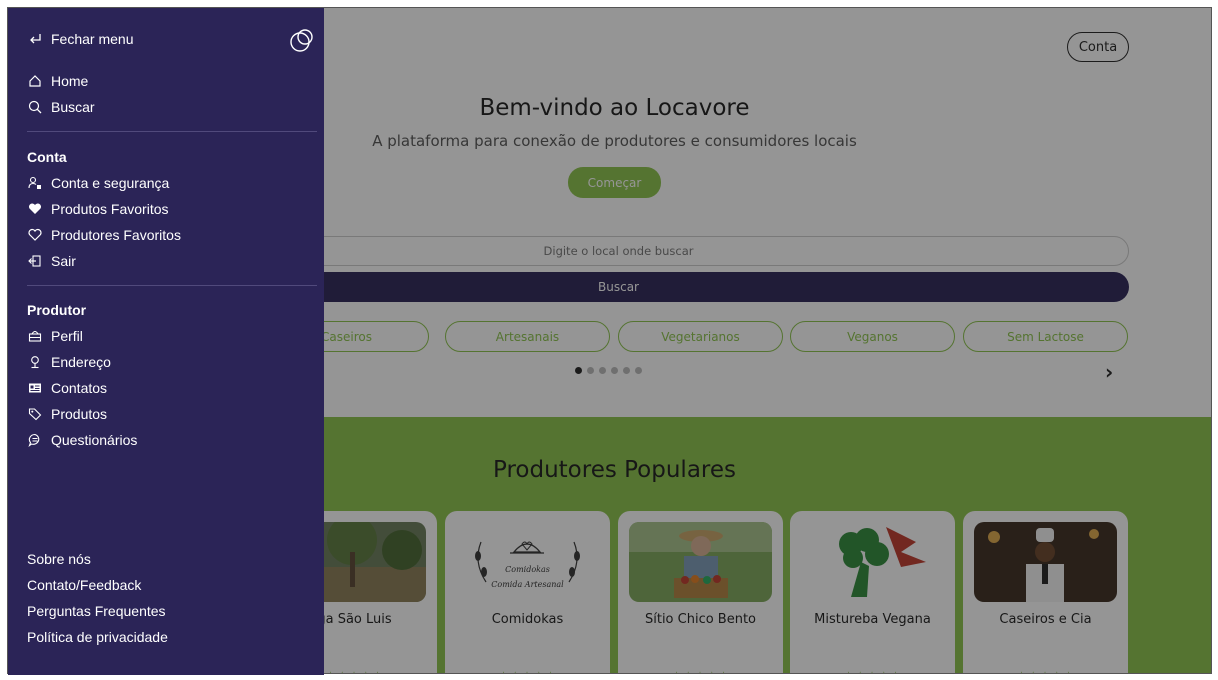  I want to click on menu-contacts: Contatos, so click(67, 388).